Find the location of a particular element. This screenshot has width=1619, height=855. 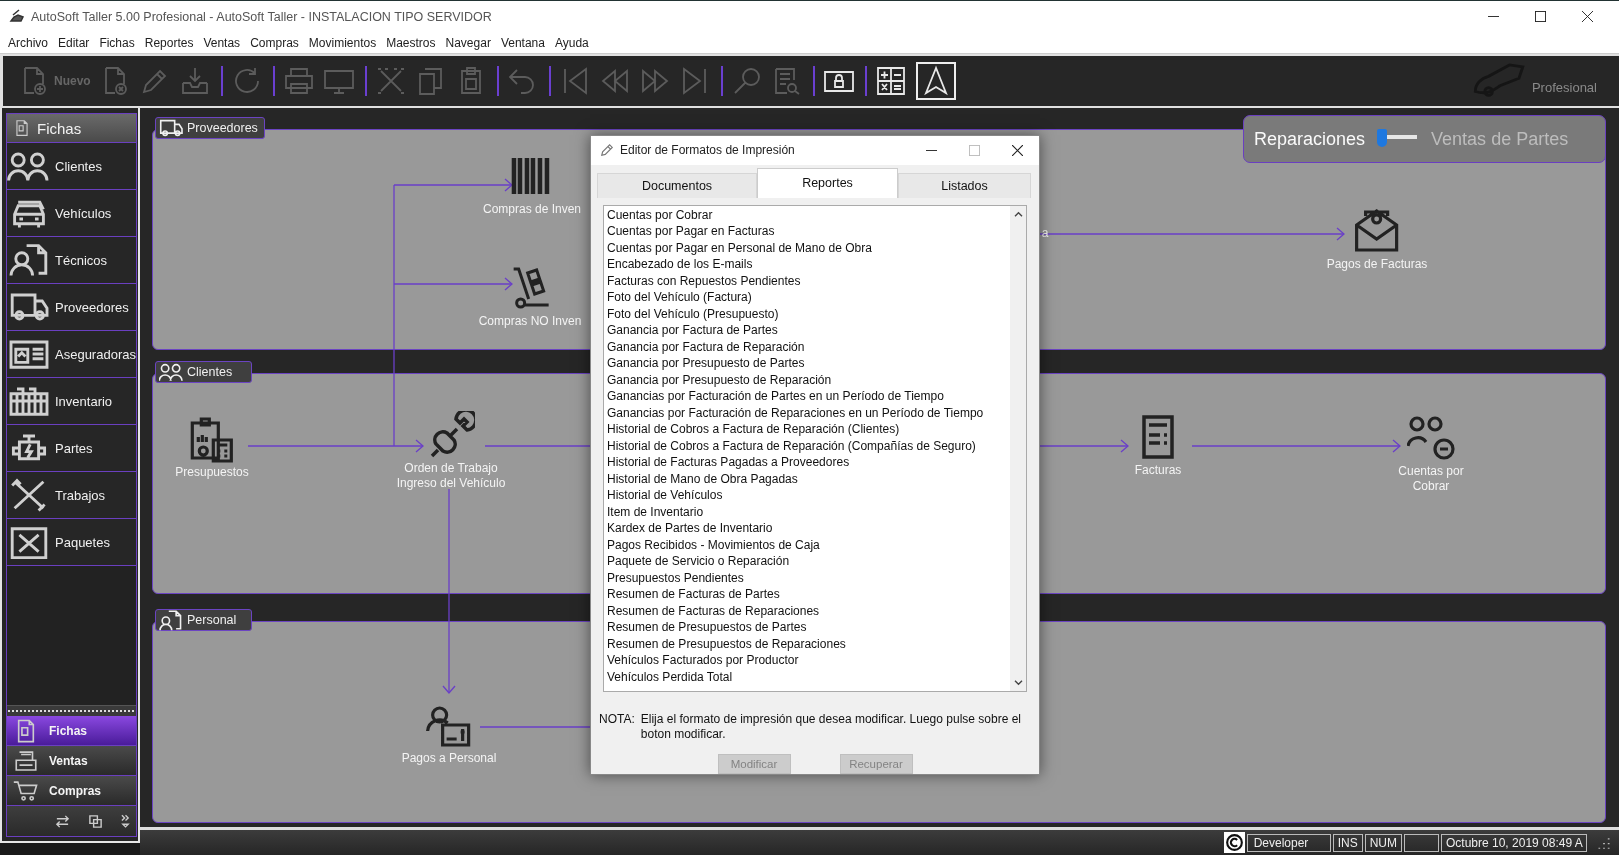

sidebar-item: Partes is located at coordinates (71, 448).